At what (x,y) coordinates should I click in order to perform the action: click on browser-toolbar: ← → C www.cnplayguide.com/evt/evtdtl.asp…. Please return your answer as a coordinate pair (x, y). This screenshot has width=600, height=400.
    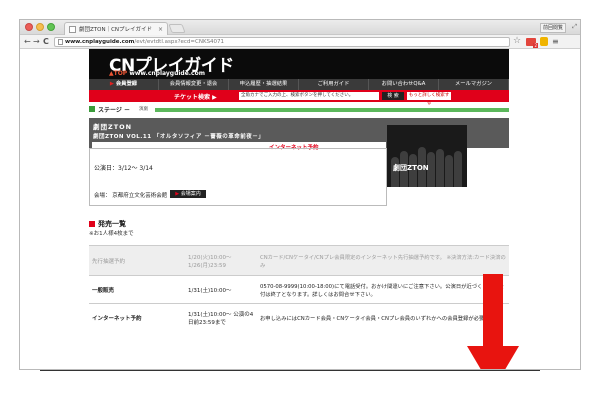
    Looking at the image, I should click on (300, 42).